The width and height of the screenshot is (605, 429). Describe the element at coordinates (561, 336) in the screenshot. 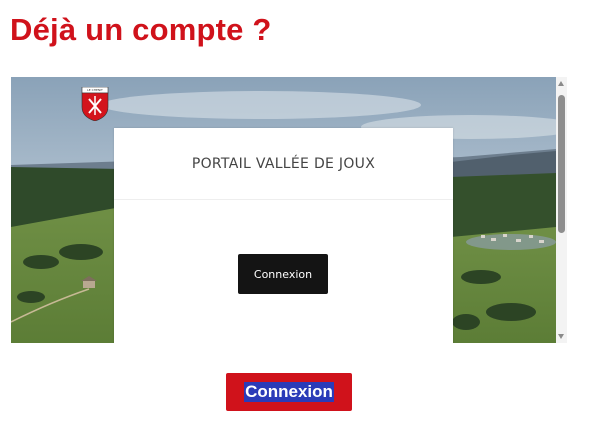

I see `scroll-down-arrow-icon` at that location.